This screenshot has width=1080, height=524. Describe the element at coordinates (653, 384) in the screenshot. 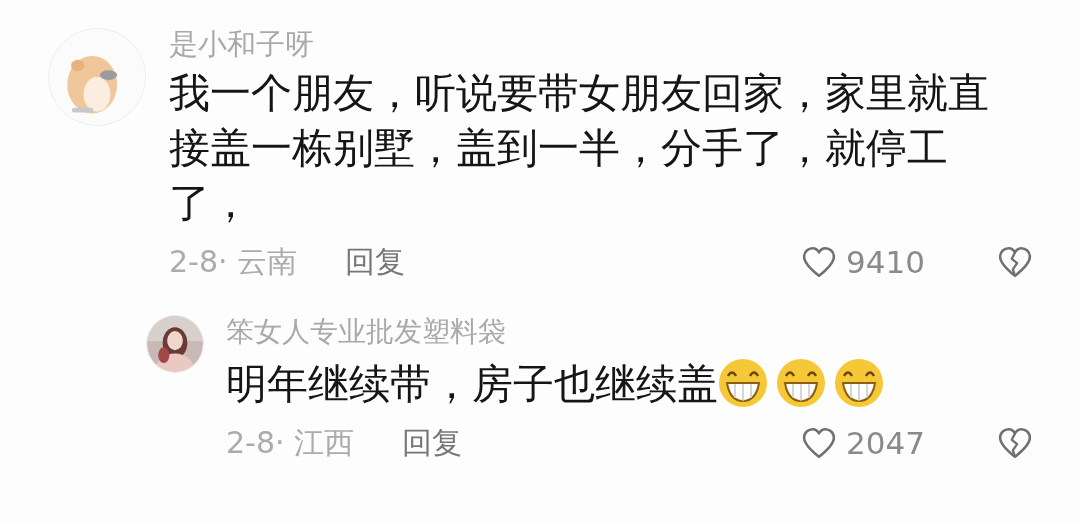

I see `comment-text: 明年继续带，房子也继续盖` at that location.